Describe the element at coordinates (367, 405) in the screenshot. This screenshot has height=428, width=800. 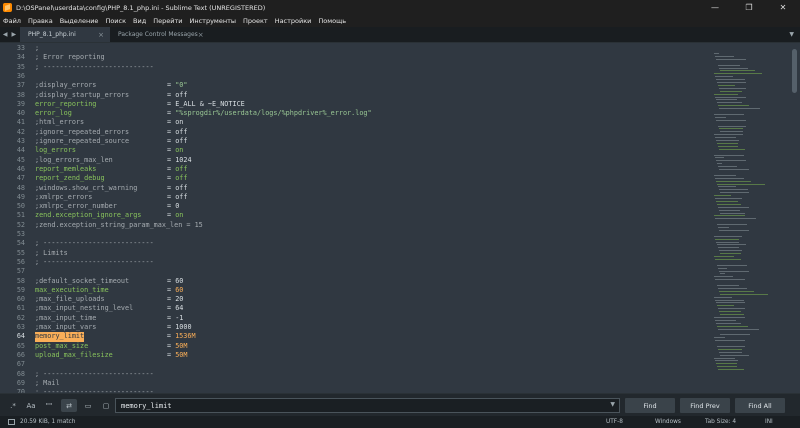
I see `find-input: memory_limit ▼` at that location.